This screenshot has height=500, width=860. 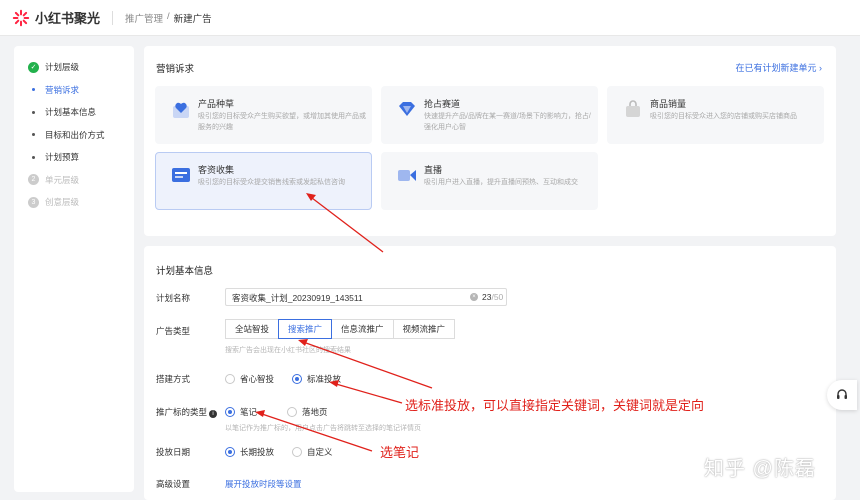 What do you see at coordinates (407, 175) in the screenshot?
I see `live-camera-icon` at bounding box center [407, 175].